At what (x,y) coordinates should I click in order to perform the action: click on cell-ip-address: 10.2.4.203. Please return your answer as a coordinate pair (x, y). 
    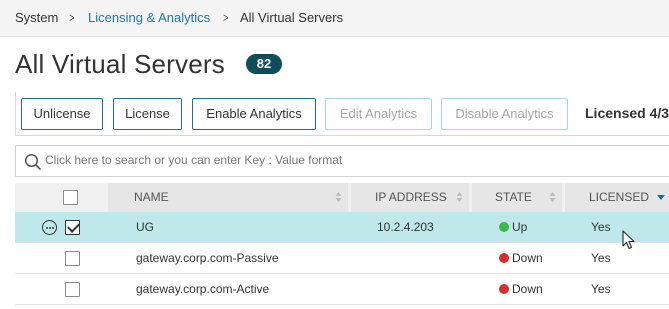
    Looking at the image, I should click on (405, 227).